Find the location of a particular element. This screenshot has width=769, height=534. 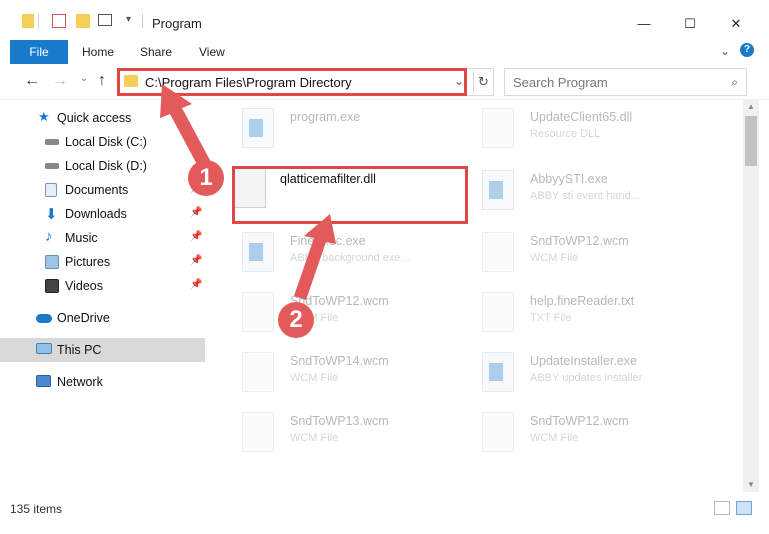

file-name: program.exe is located at coordinates (325, 117).